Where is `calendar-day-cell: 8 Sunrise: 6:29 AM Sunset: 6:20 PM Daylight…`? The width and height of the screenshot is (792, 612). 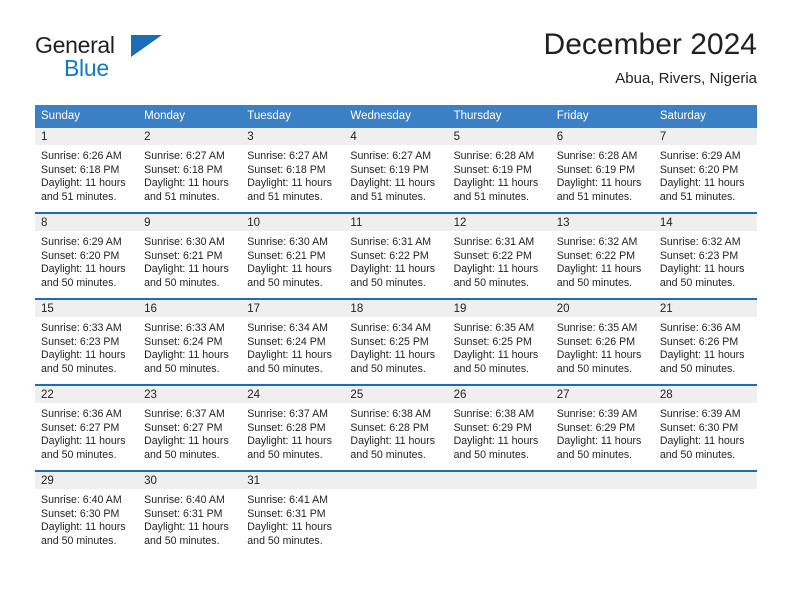
calendar-day-cell: 8 Sunrise: 6:29 AM Sunset: 6:20 PM Daylight… is located at coordinates (87, 255).